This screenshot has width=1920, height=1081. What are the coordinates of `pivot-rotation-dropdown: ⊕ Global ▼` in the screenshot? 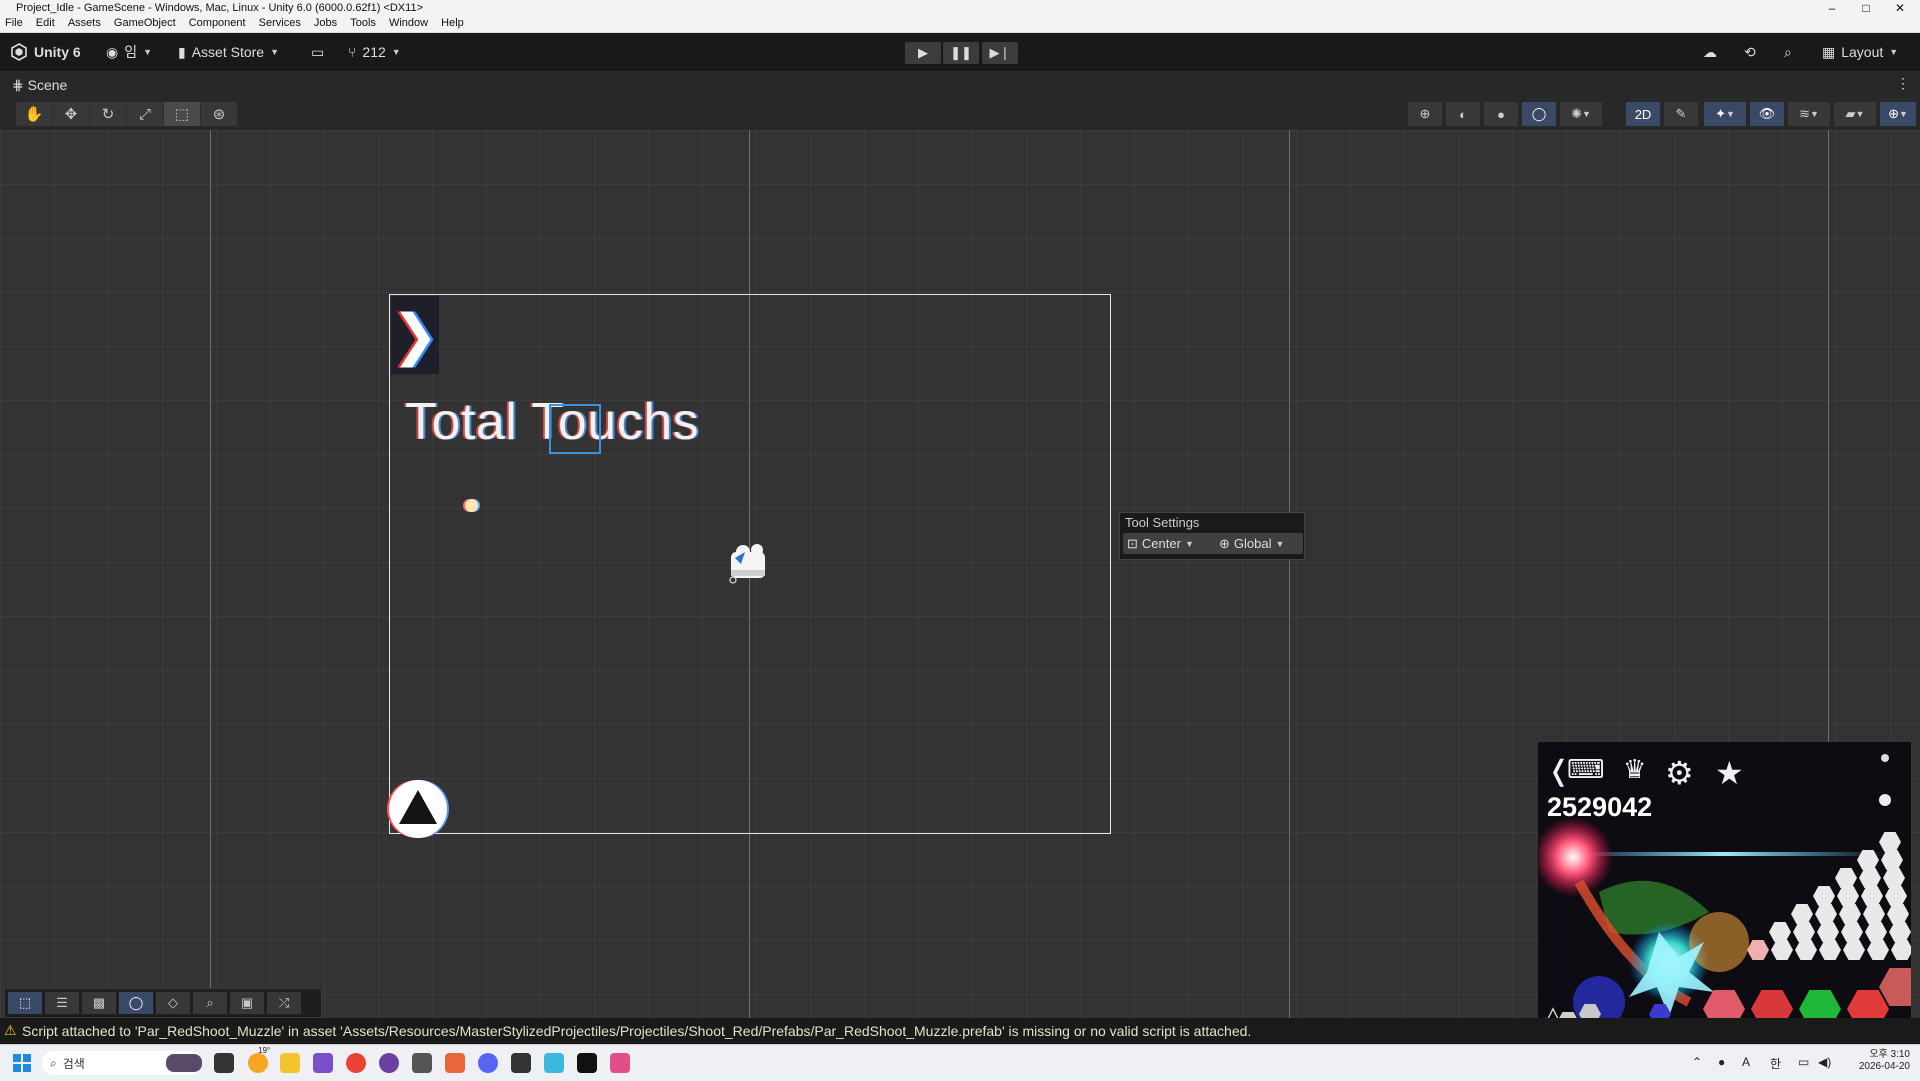 It's located at (1259, 543).